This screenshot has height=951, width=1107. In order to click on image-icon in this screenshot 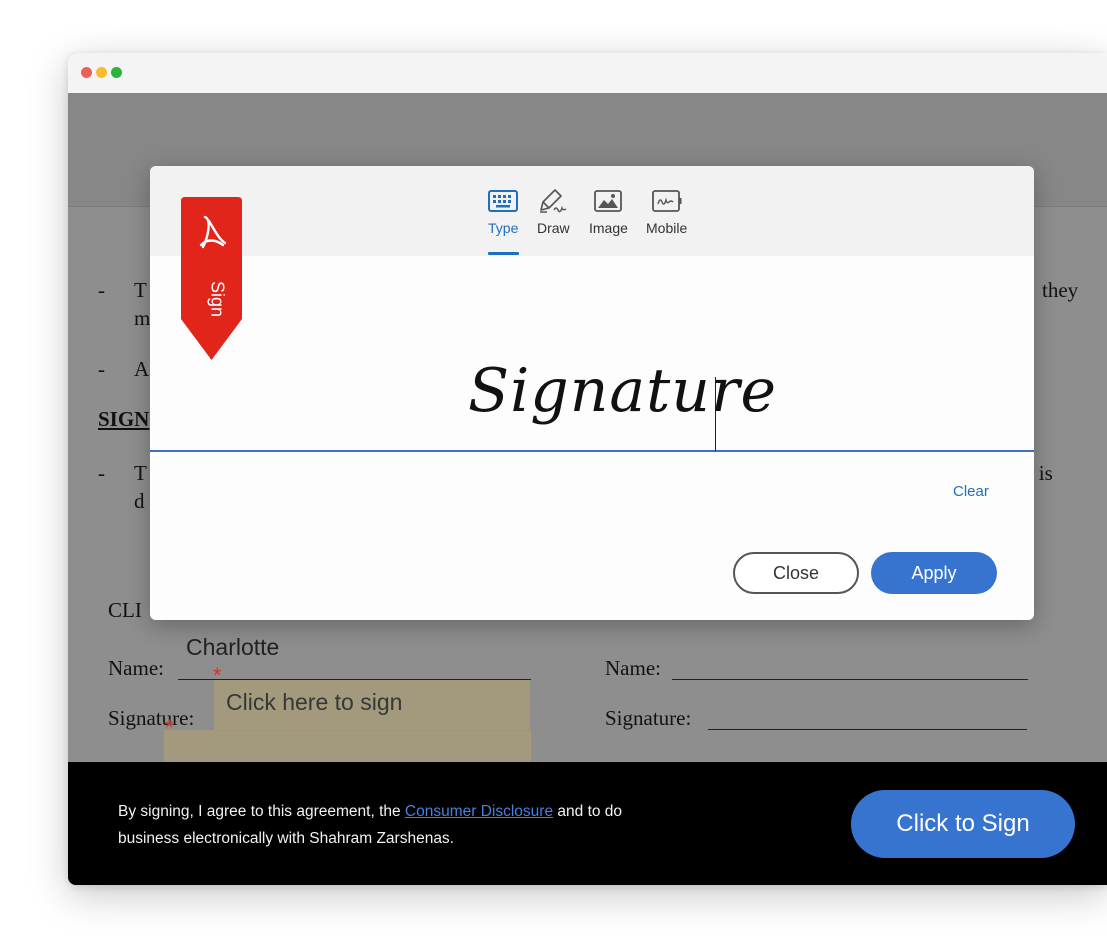, I will do `click(608, 201)`.